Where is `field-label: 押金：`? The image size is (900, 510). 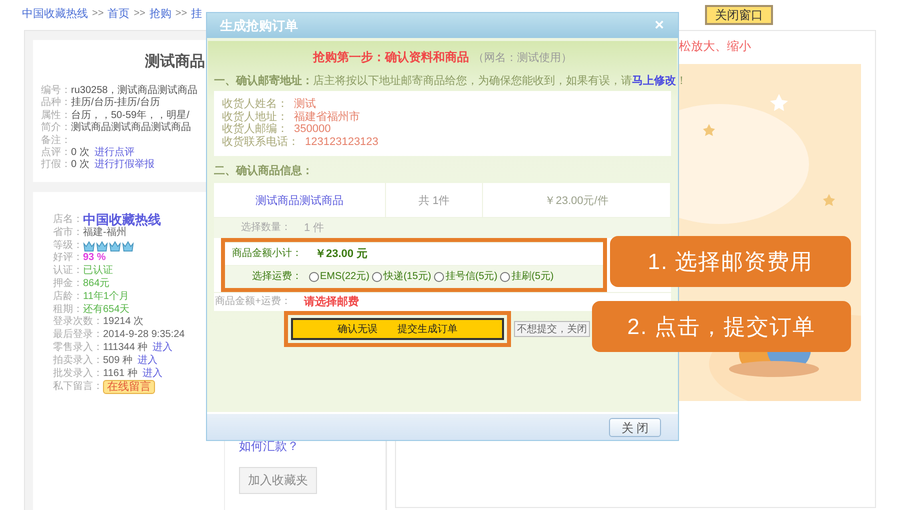 field-label: 押金： is located at coordinates (68, 284).